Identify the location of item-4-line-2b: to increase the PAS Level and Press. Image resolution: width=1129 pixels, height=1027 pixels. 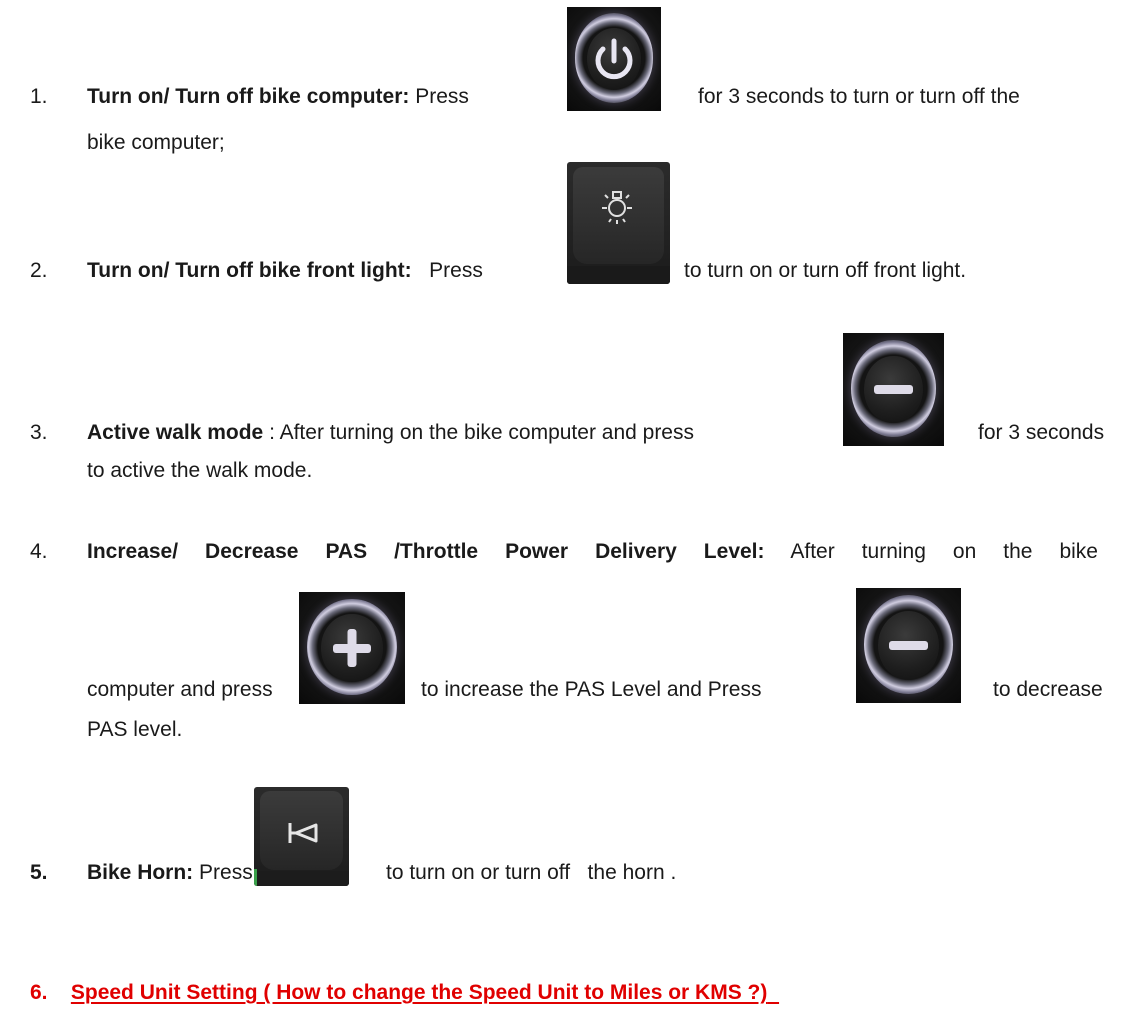
(591, 689).